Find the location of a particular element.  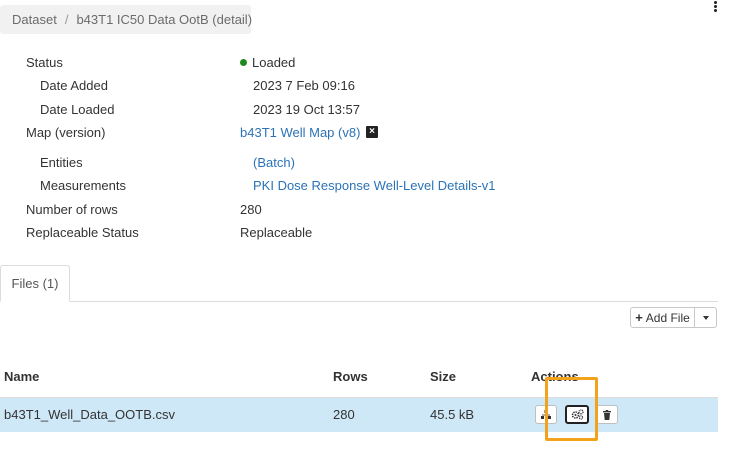

map-version-link: b43T1 Well Map (v8) is located at coordinates (300, 132).